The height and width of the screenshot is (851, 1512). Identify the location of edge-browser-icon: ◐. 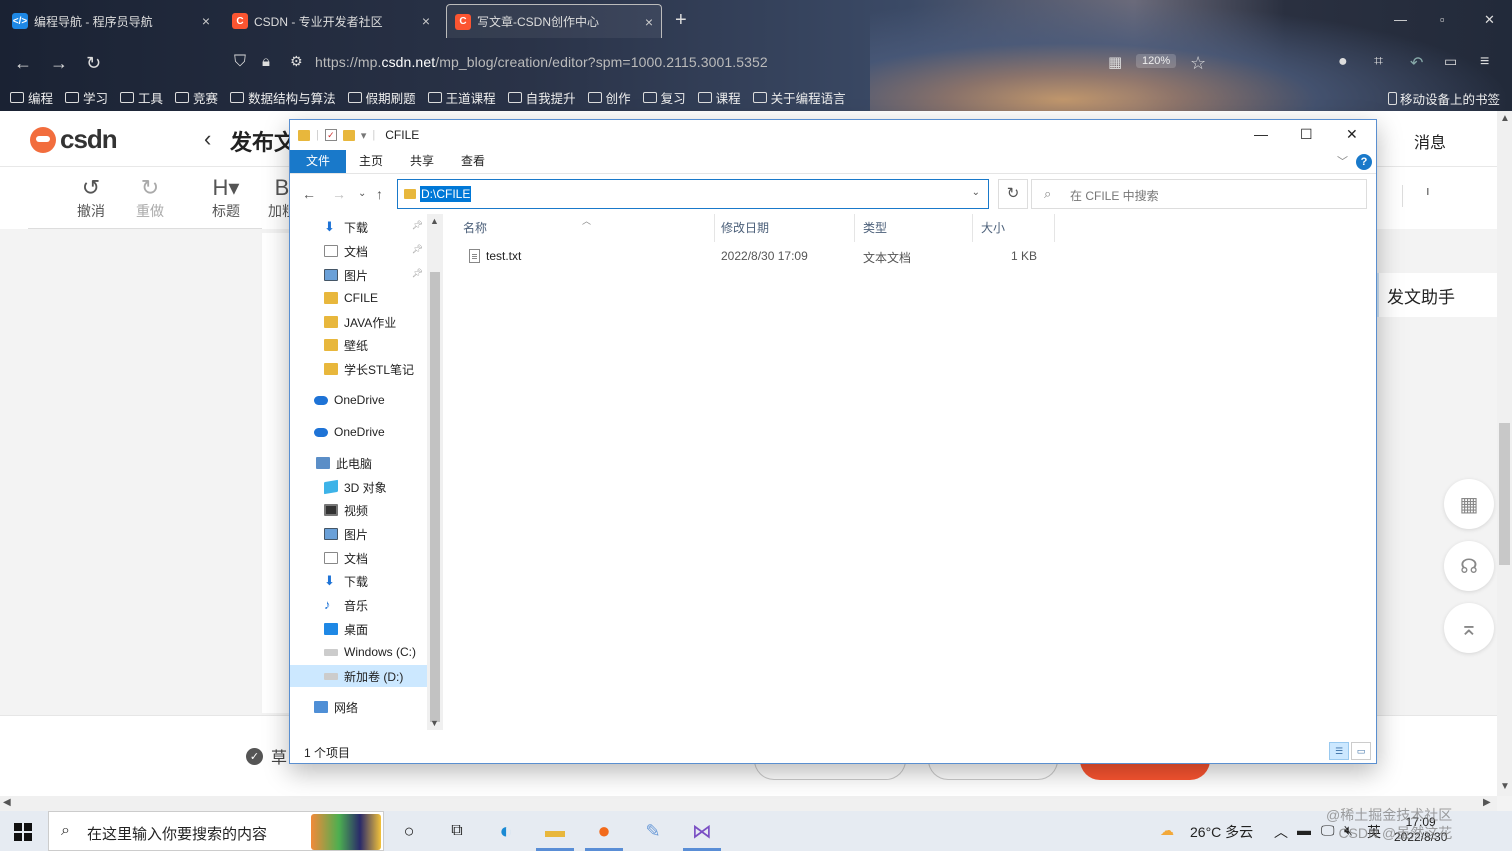
(506, 830).